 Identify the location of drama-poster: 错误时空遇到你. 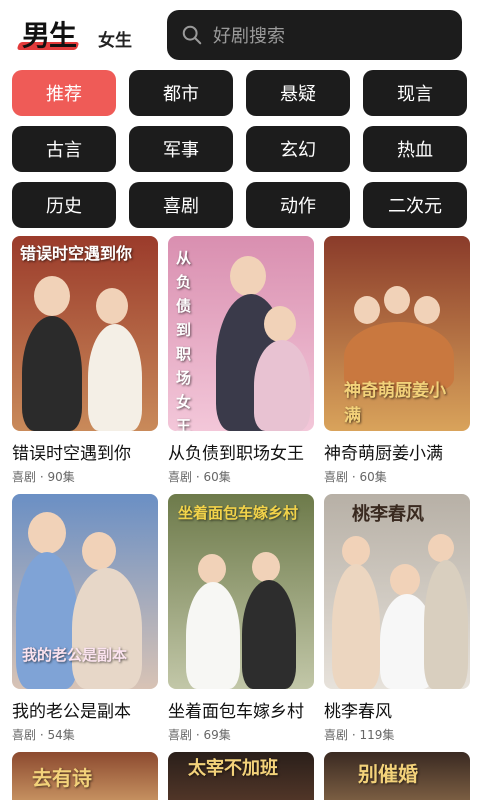
(85, 333).